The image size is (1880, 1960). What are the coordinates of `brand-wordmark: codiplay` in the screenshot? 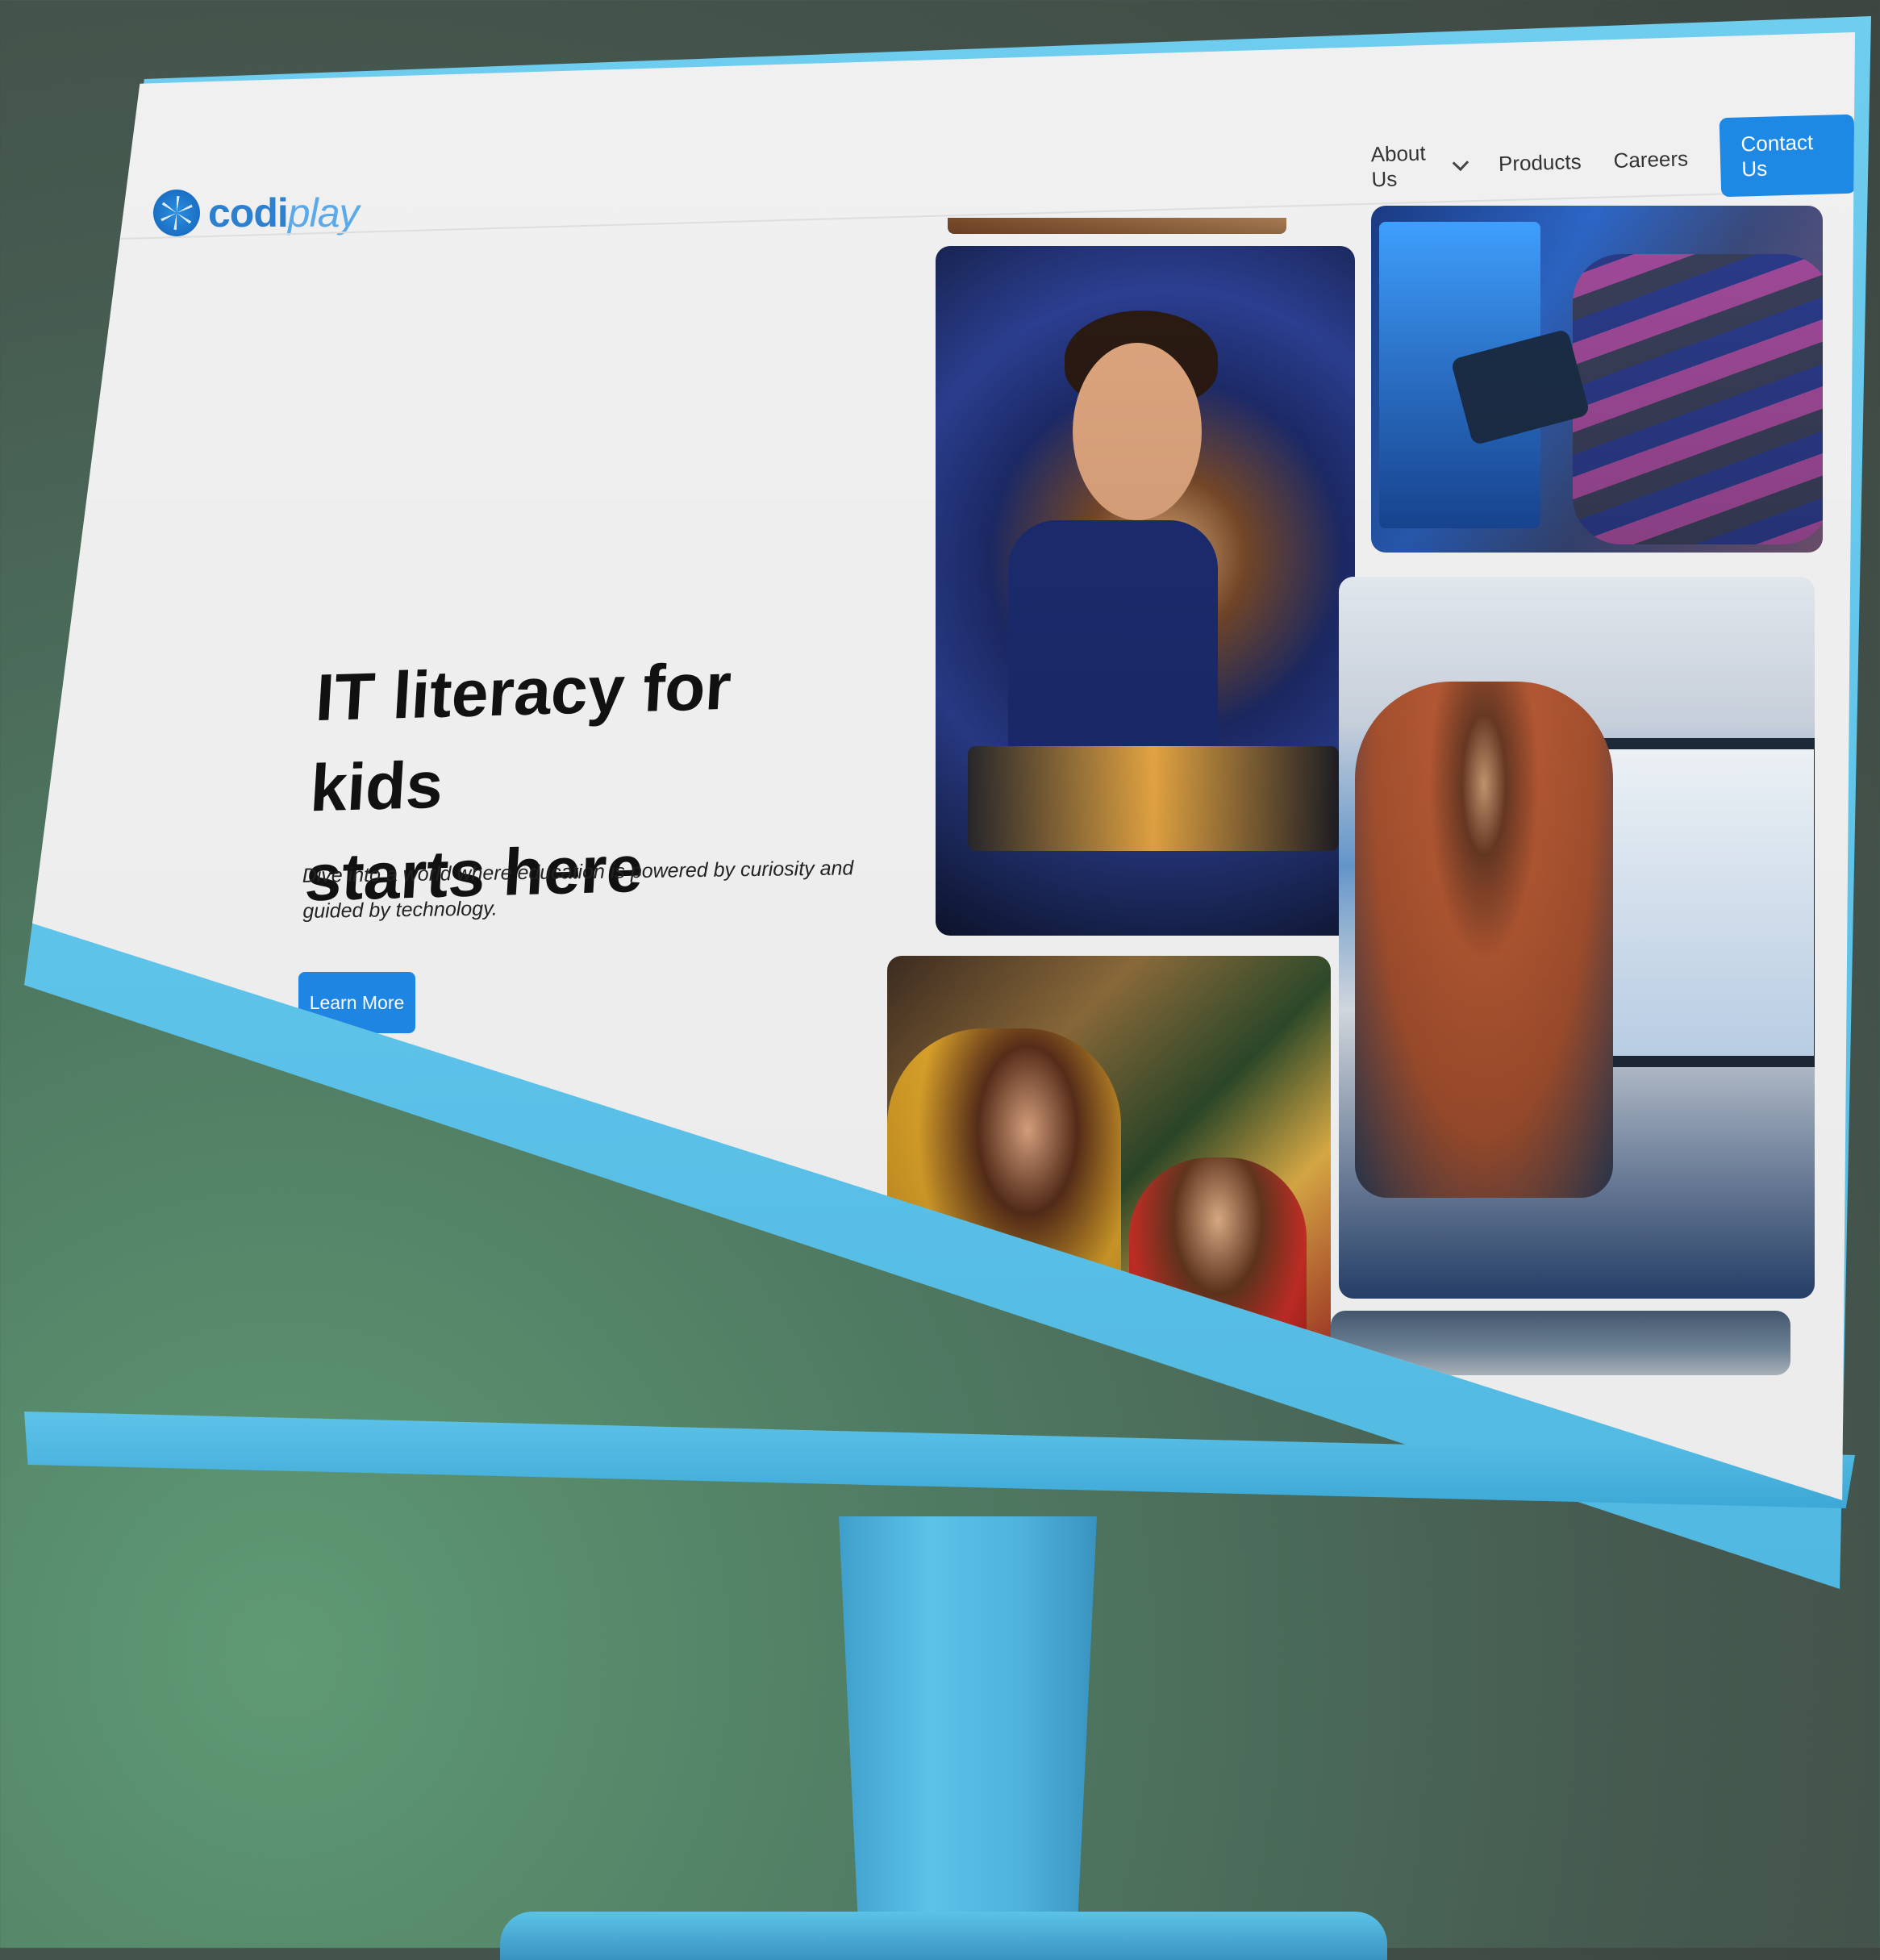 It's located at (284, 213).